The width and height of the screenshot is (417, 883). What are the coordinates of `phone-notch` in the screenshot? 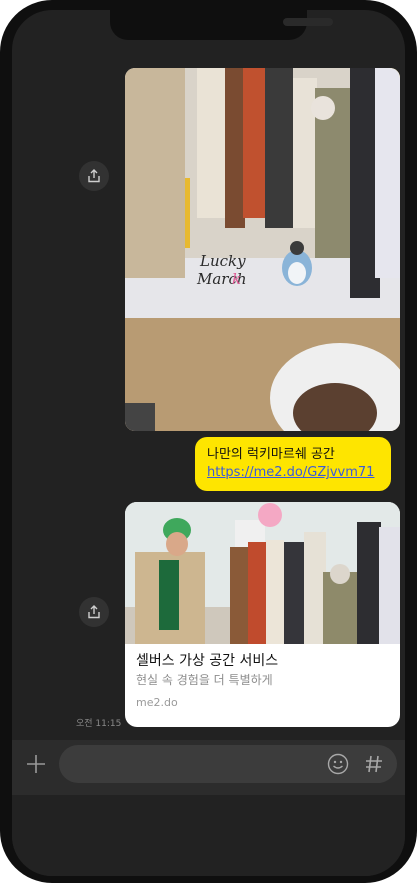 It's located at (221, 25).